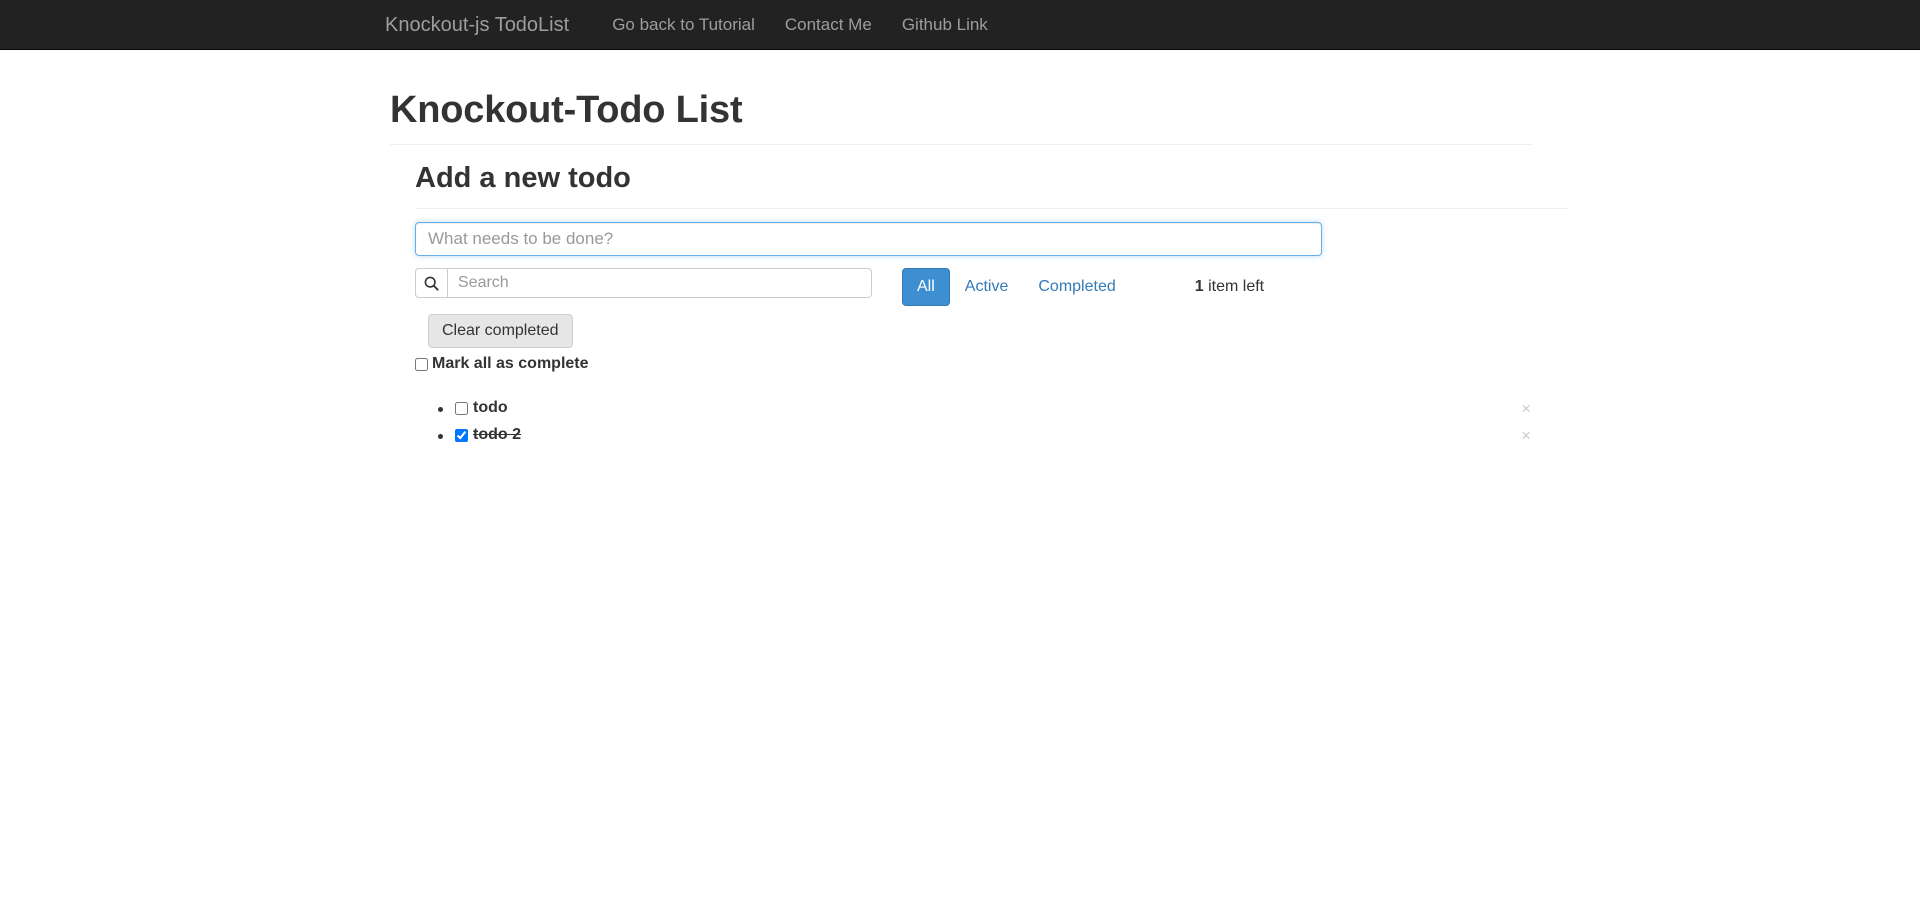 The width and height of the screenshot is (1920, 901). I want to click on new-todo-wrapper, so click(1167, 239).